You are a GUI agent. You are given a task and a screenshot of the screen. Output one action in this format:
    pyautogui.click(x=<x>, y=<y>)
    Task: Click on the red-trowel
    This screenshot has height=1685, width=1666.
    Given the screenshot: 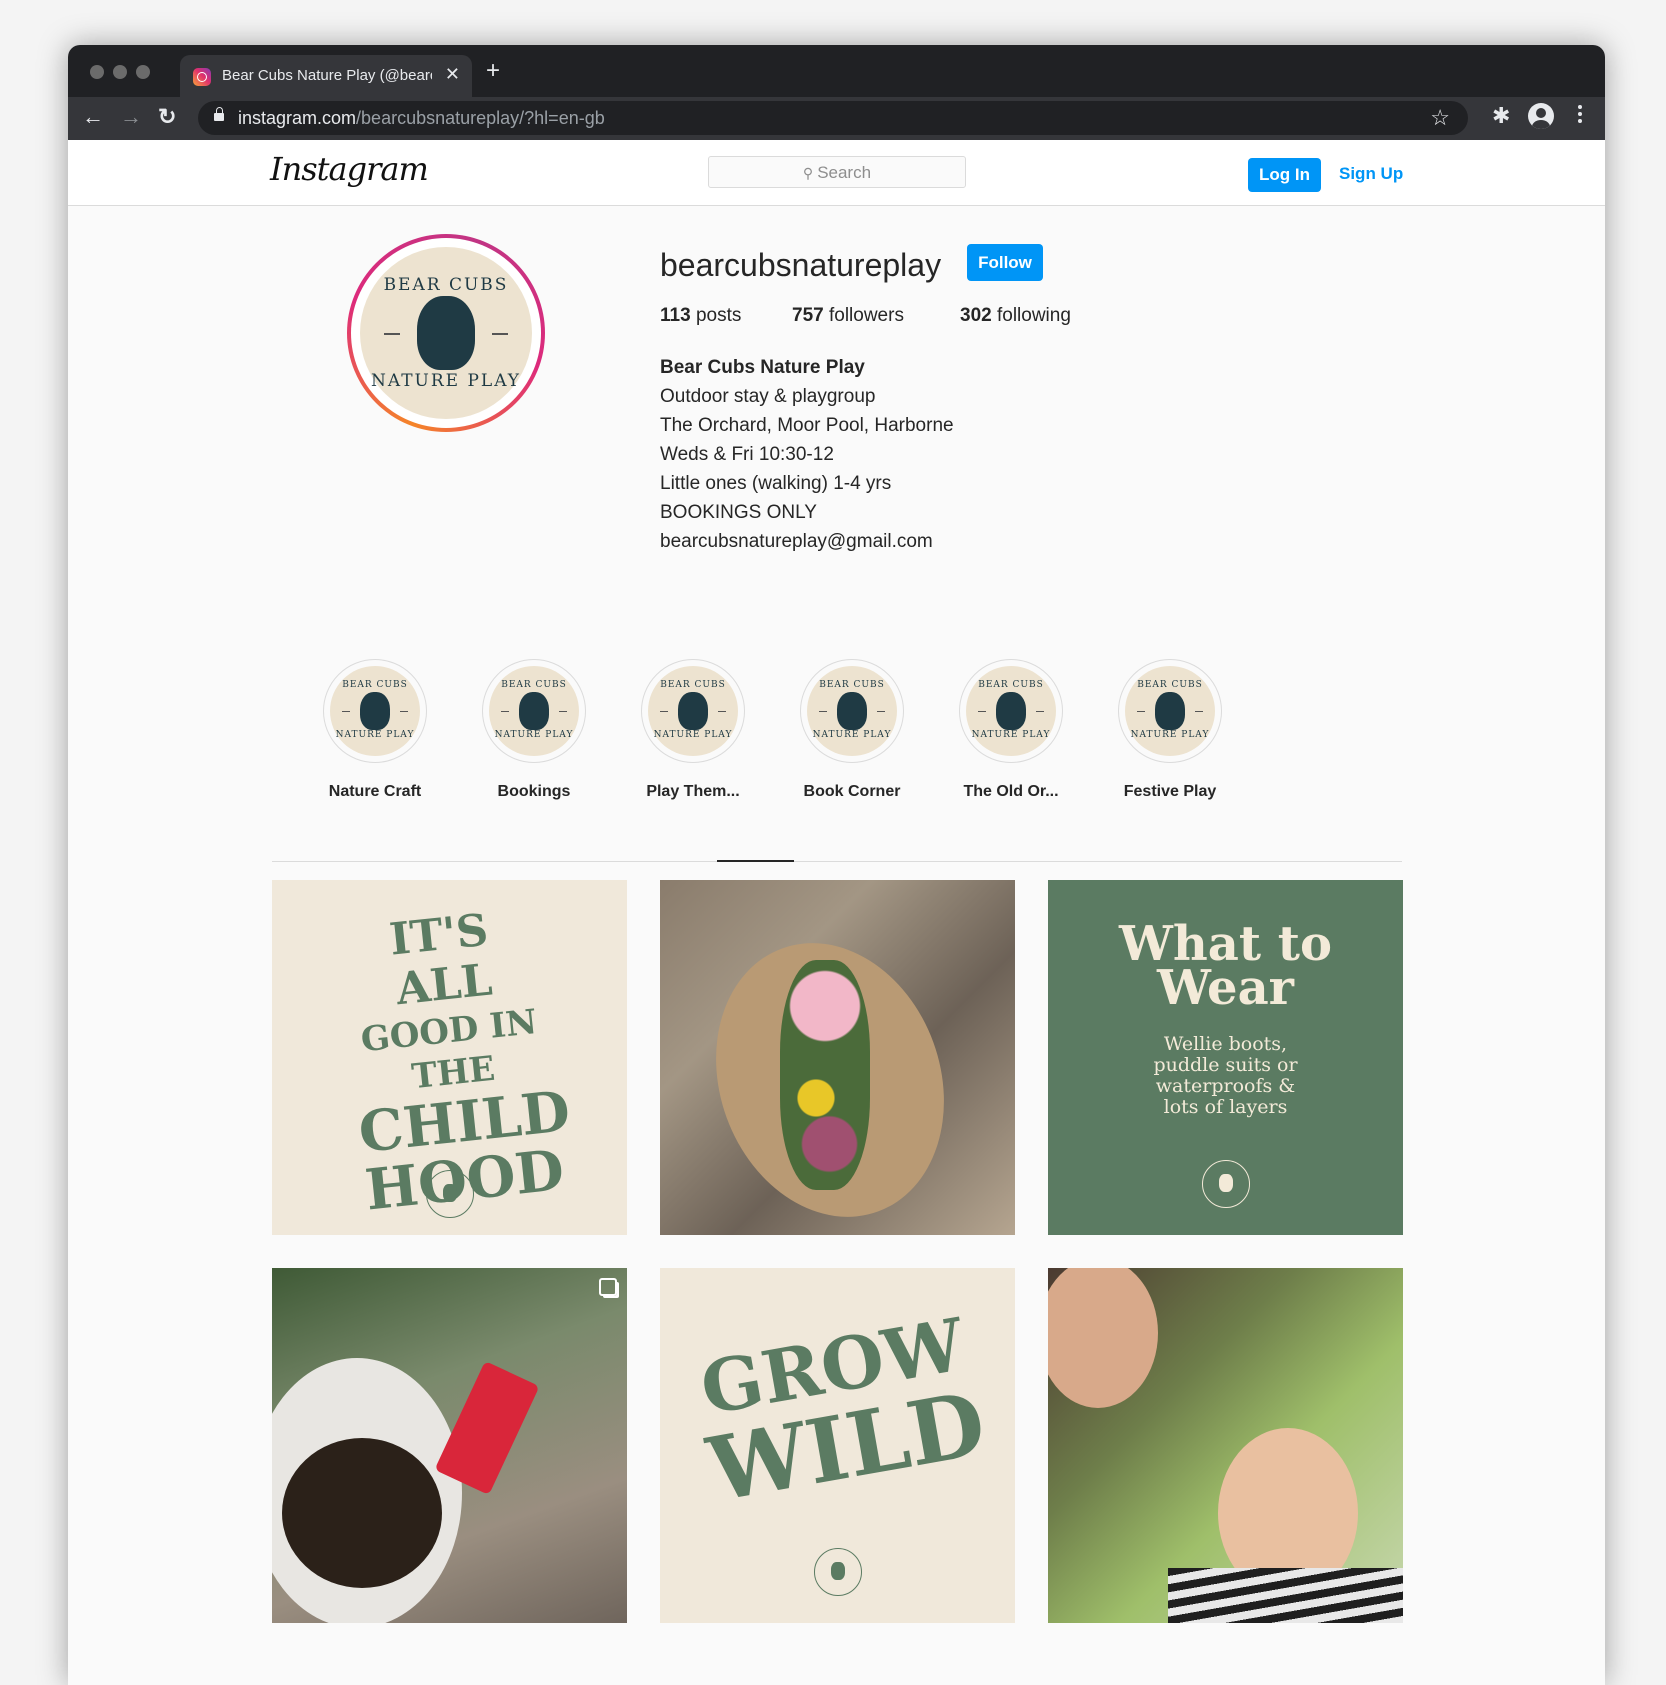 What is the action you would take?
    pyautogui.click(x=487, y=1428)
    